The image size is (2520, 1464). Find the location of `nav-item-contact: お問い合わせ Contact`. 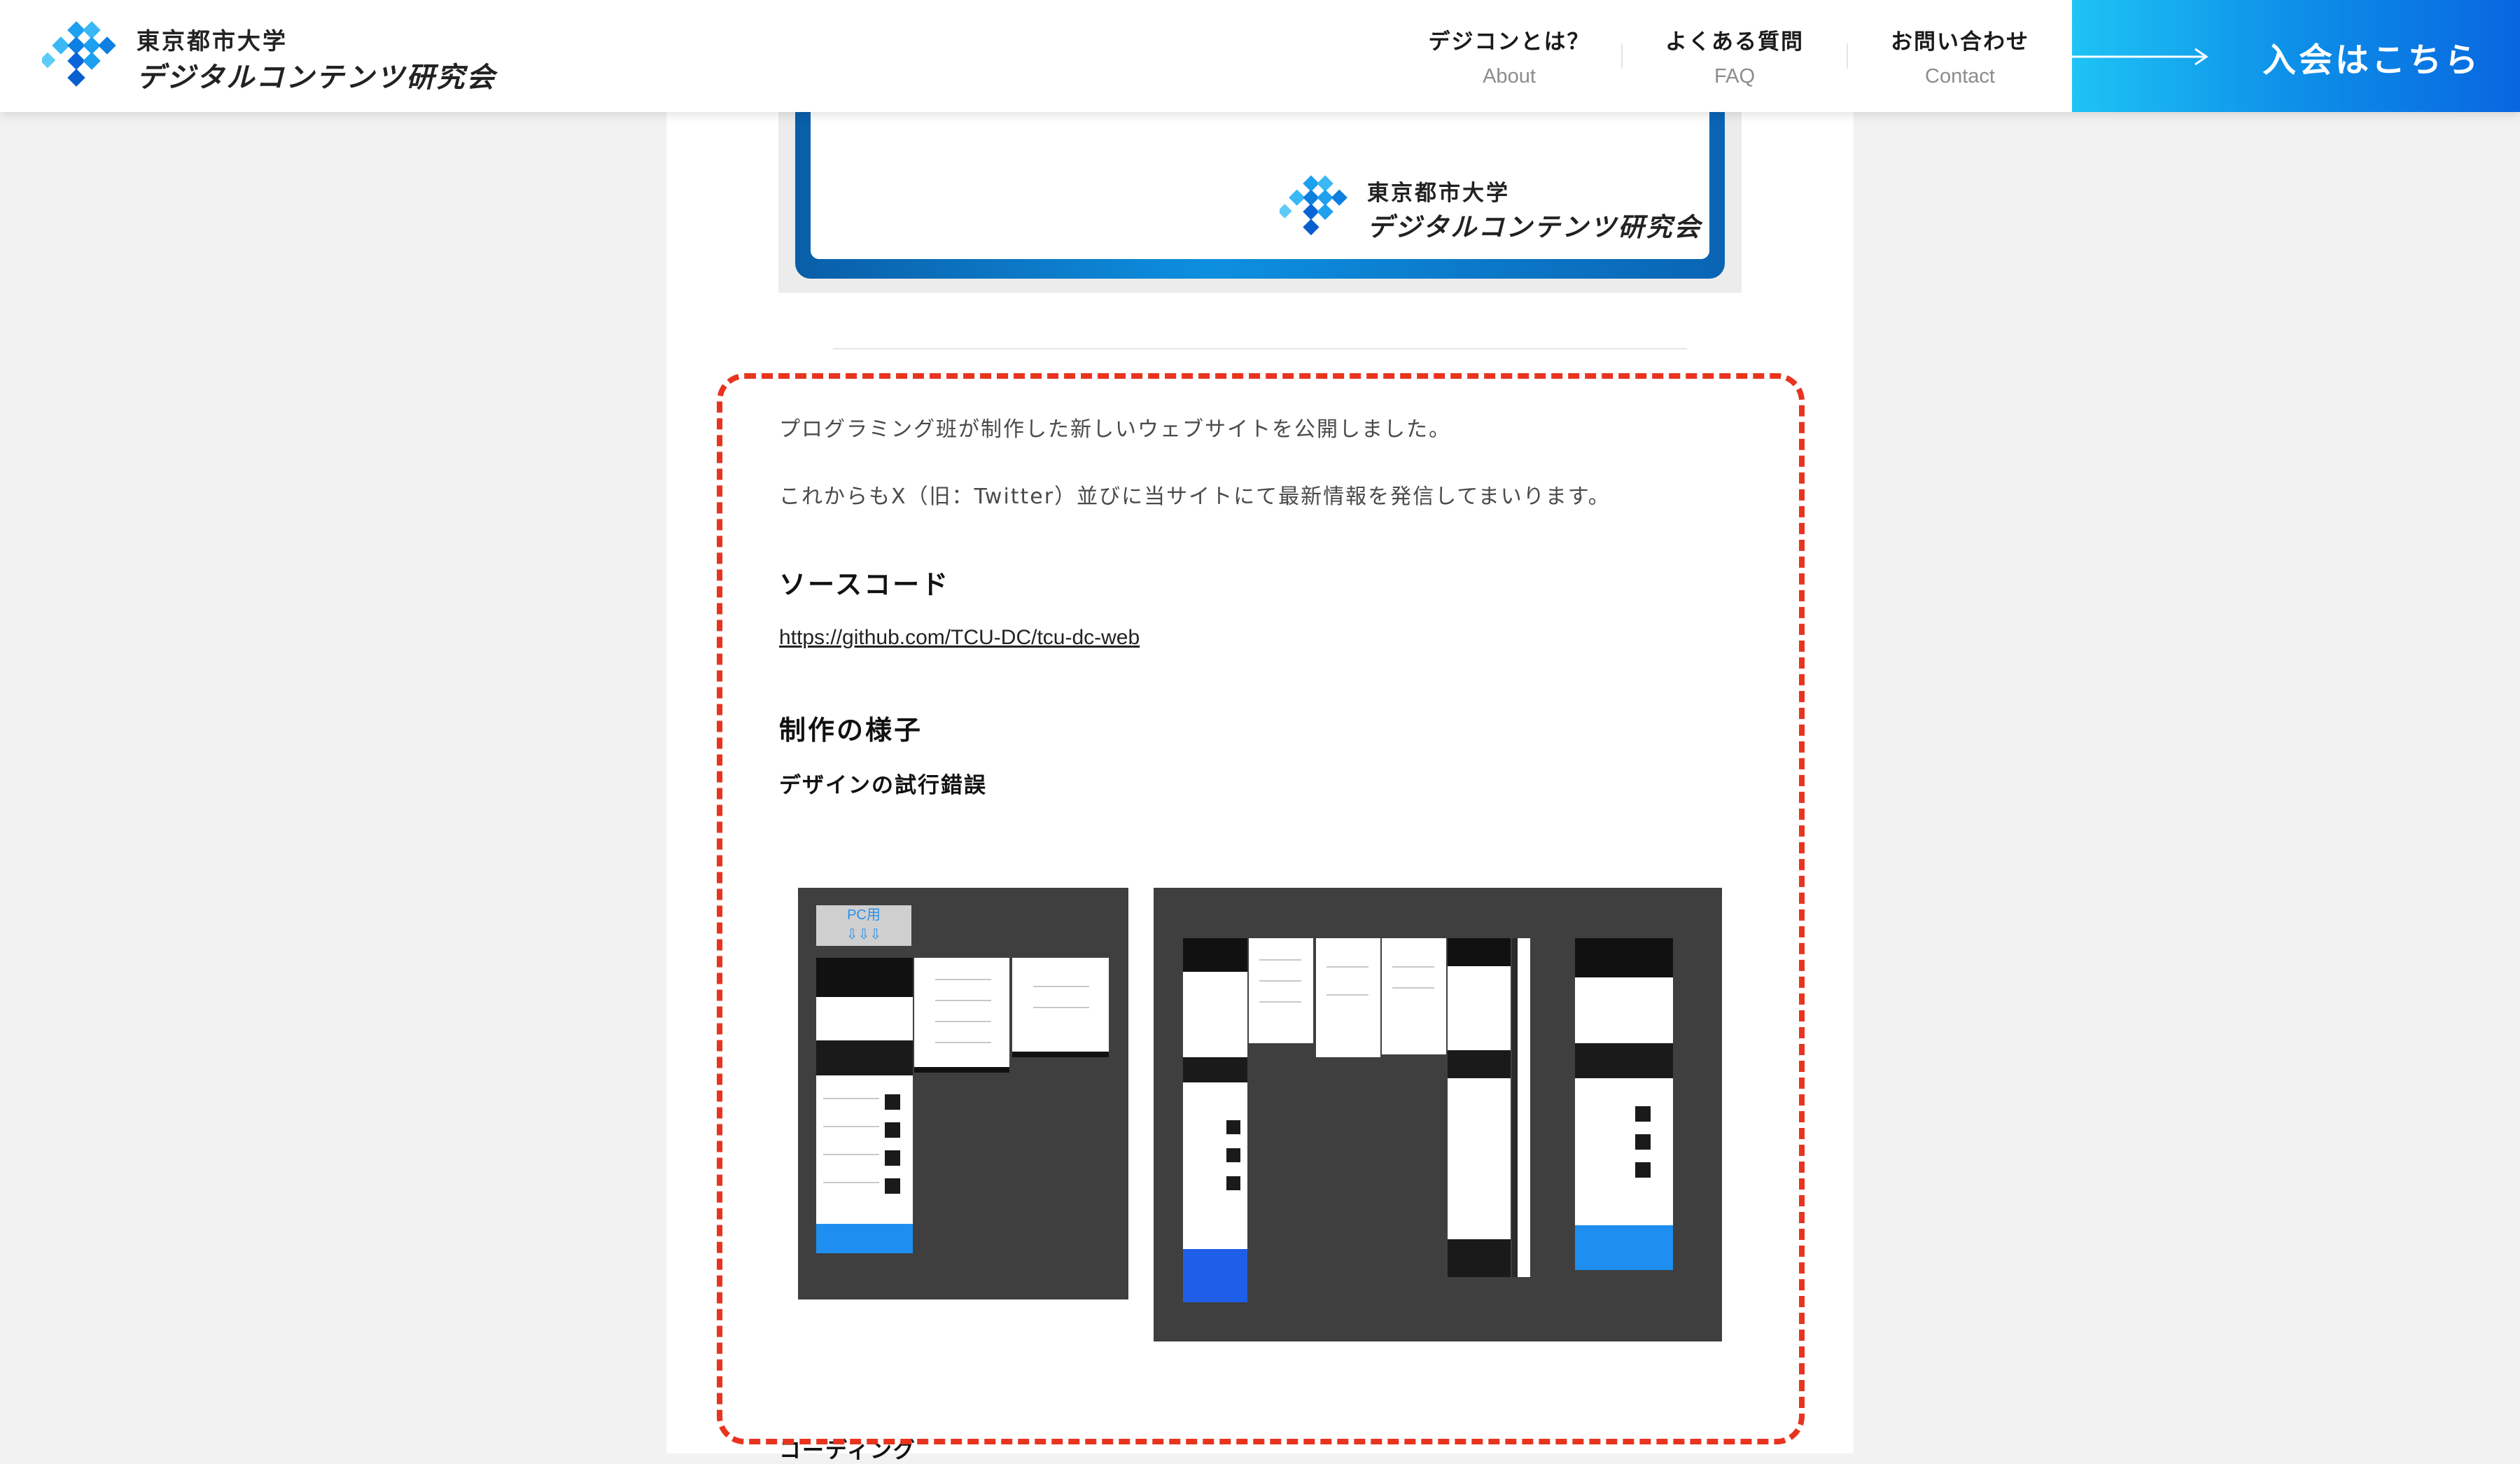

nav-item-contact: お問い合わせ Contact is located at coordinates (1960, 56).